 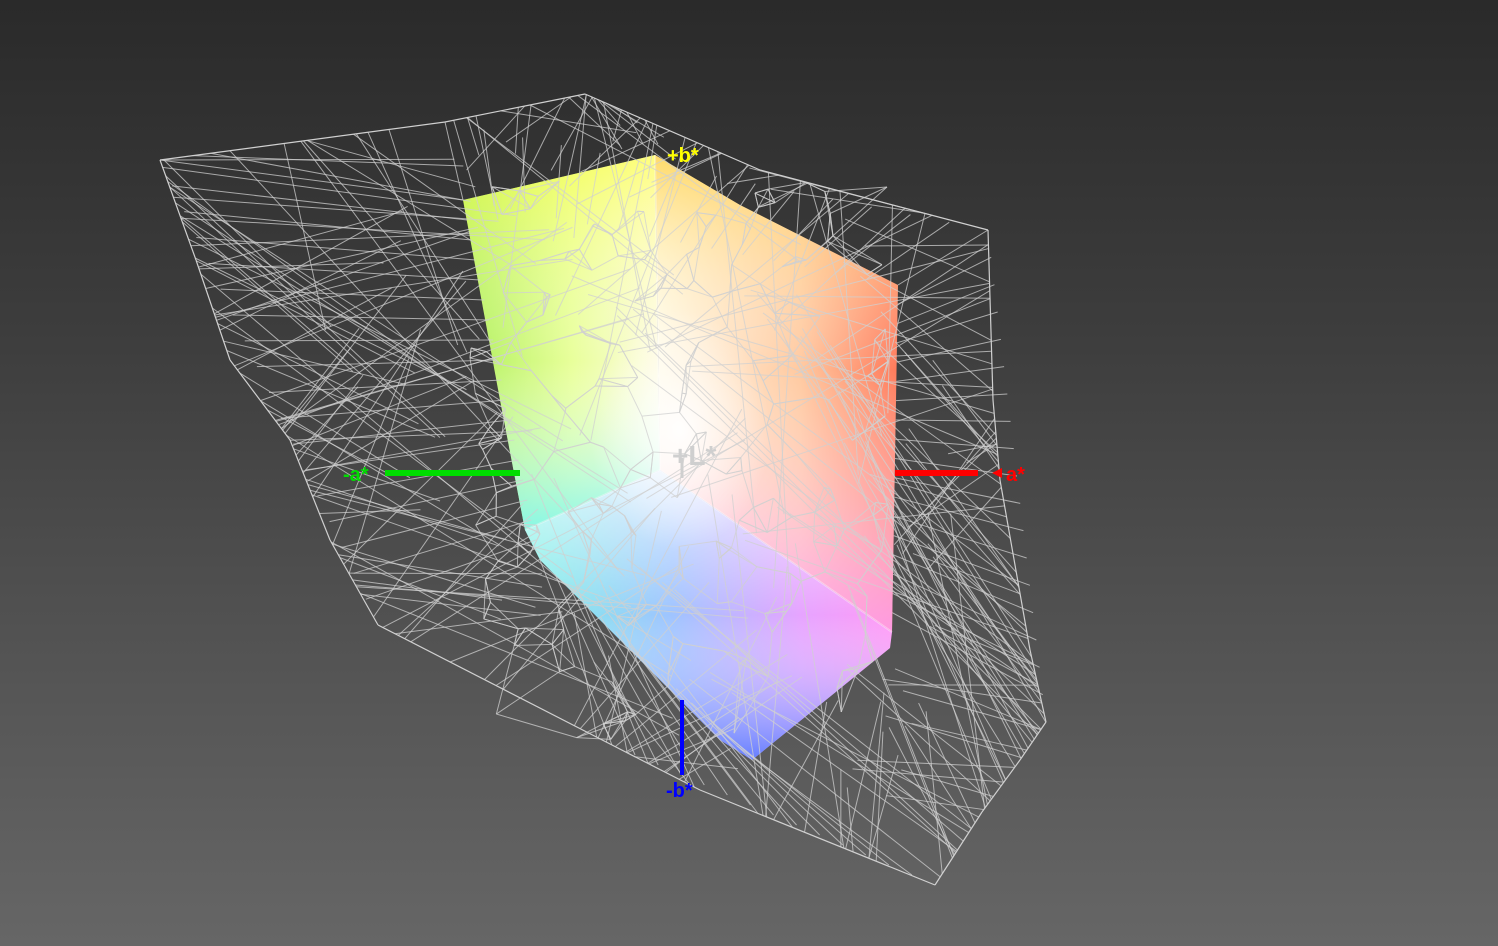 I want to click on plus-l-axis-label: +L*, so click(x=694, y=455).